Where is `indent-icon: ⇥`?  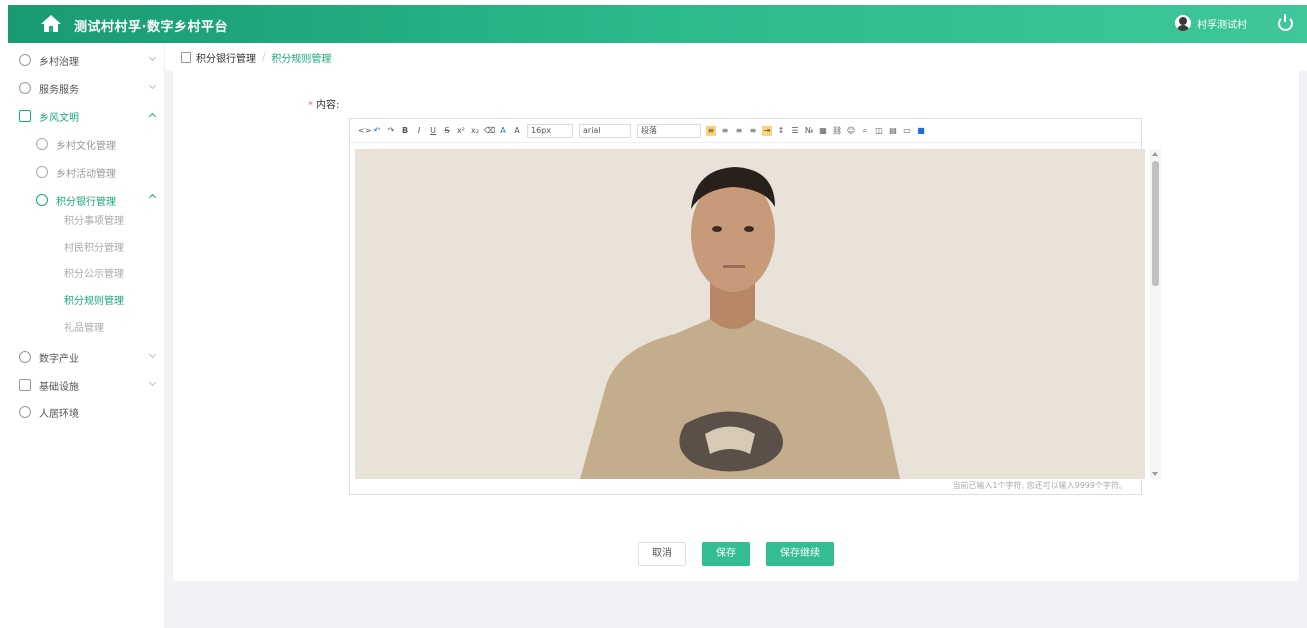 indent-icon: ⇥ is located at coordinates (767, 130).